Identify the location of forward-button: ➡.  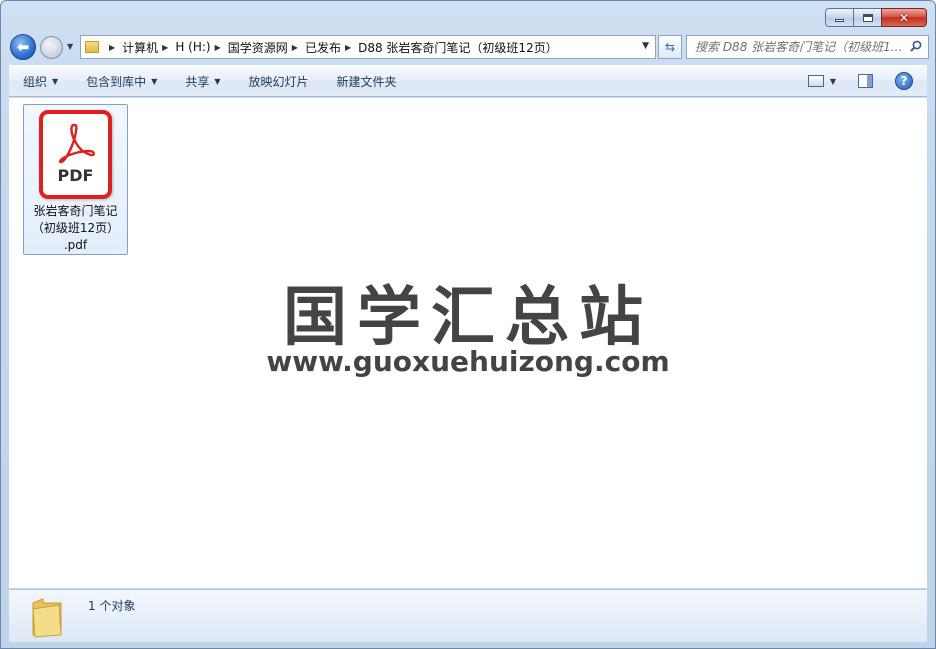
(51, 47).